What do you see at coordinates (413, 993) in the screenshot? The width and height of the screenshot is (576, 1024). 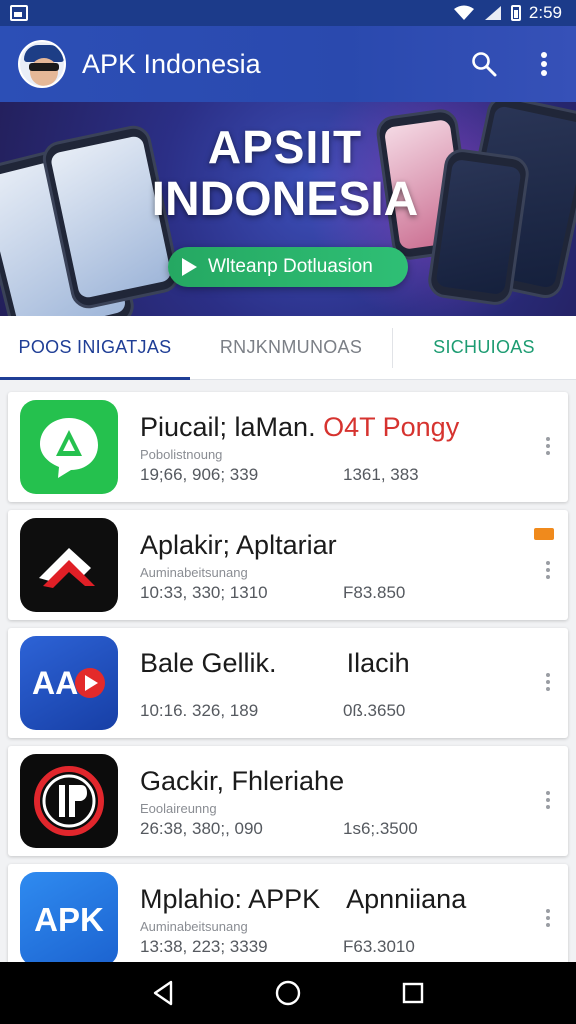 I see `recents-icon` at bounding box center [413, 993].